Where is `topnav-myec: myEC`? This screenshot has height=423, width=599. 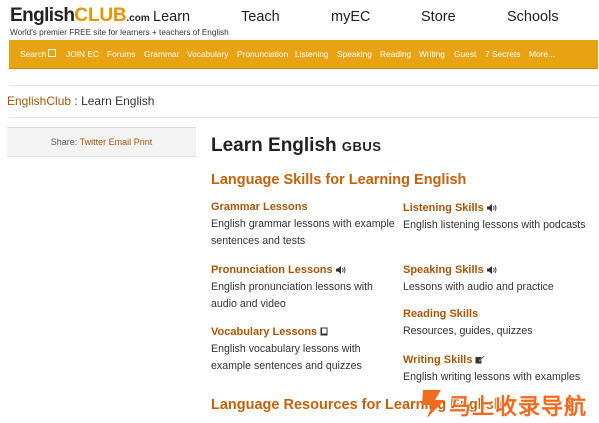 topnav-myec: myEC is located at coordinates (350, 17).